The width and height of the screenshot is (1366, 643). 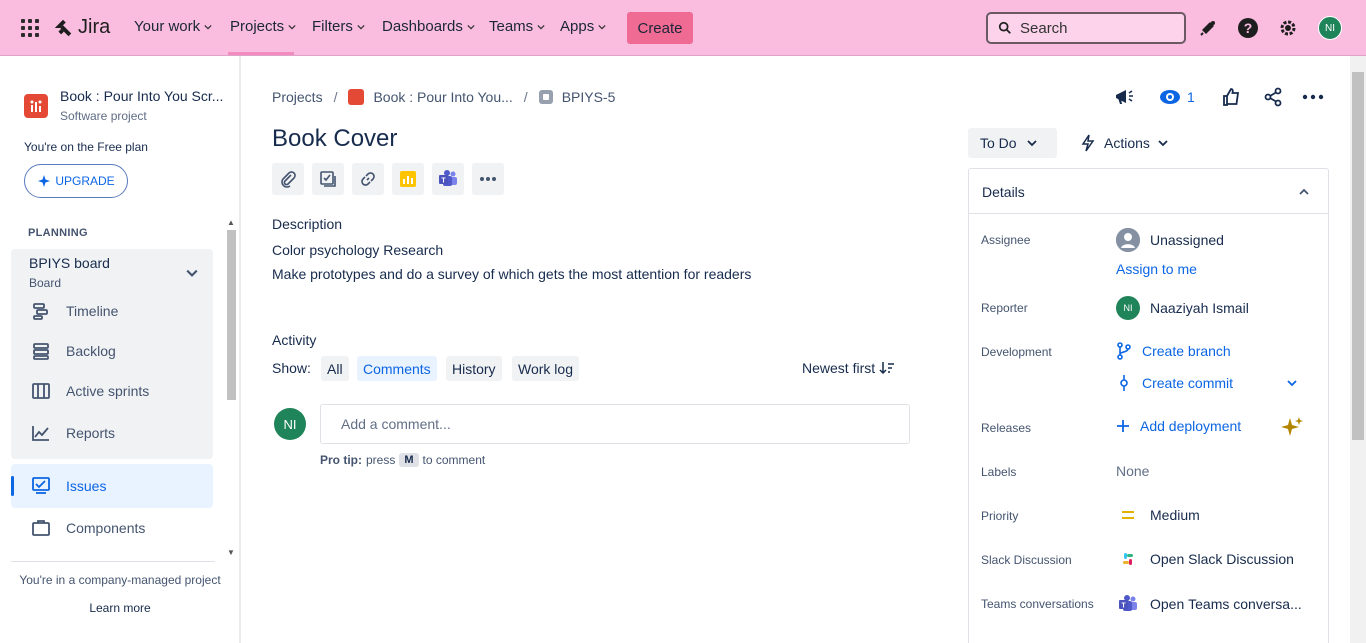 I want to click on add-child-issue-button, so click(x=328, y=179).